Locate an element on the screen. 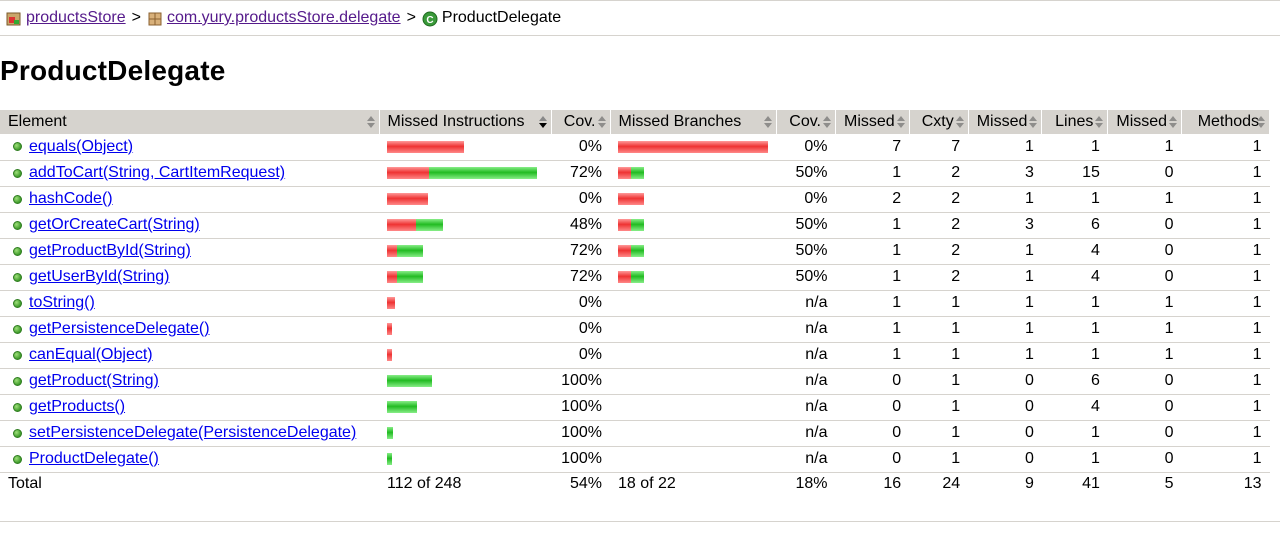 This screenshot has width=1280, height=545. method-entry: toString() is located at coordinates (189, 303).